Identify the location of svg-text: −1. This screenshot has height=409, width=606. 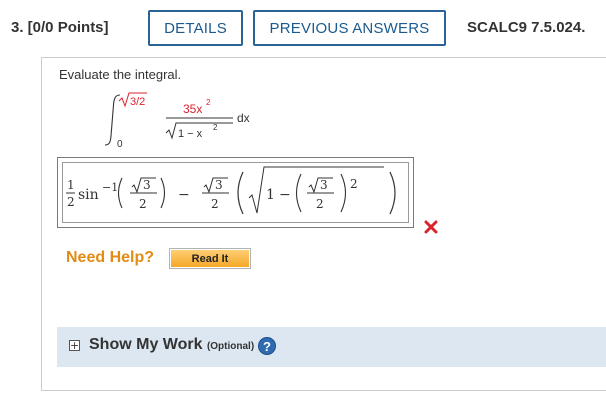
(110, 187).